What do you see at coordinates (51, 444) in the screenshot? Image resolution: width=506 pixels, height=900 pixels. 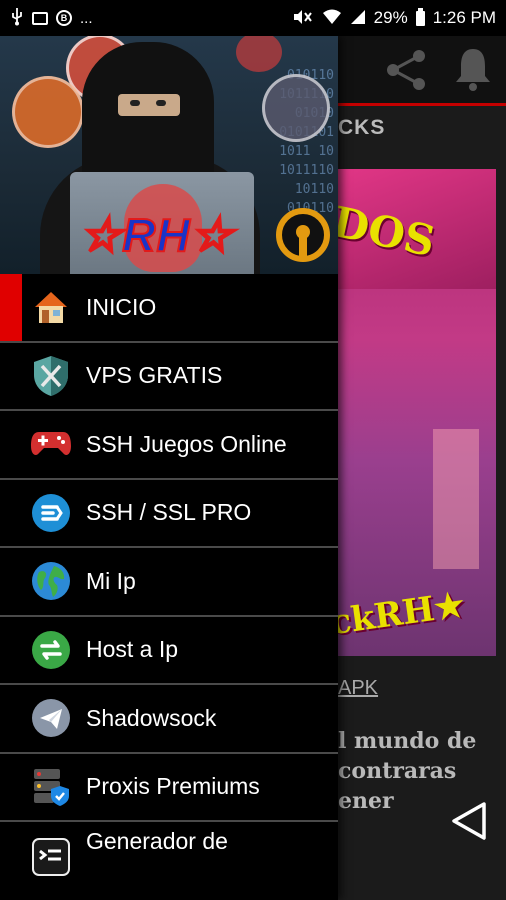 I see `gamepad-icon` at bounding box center [51, 444].